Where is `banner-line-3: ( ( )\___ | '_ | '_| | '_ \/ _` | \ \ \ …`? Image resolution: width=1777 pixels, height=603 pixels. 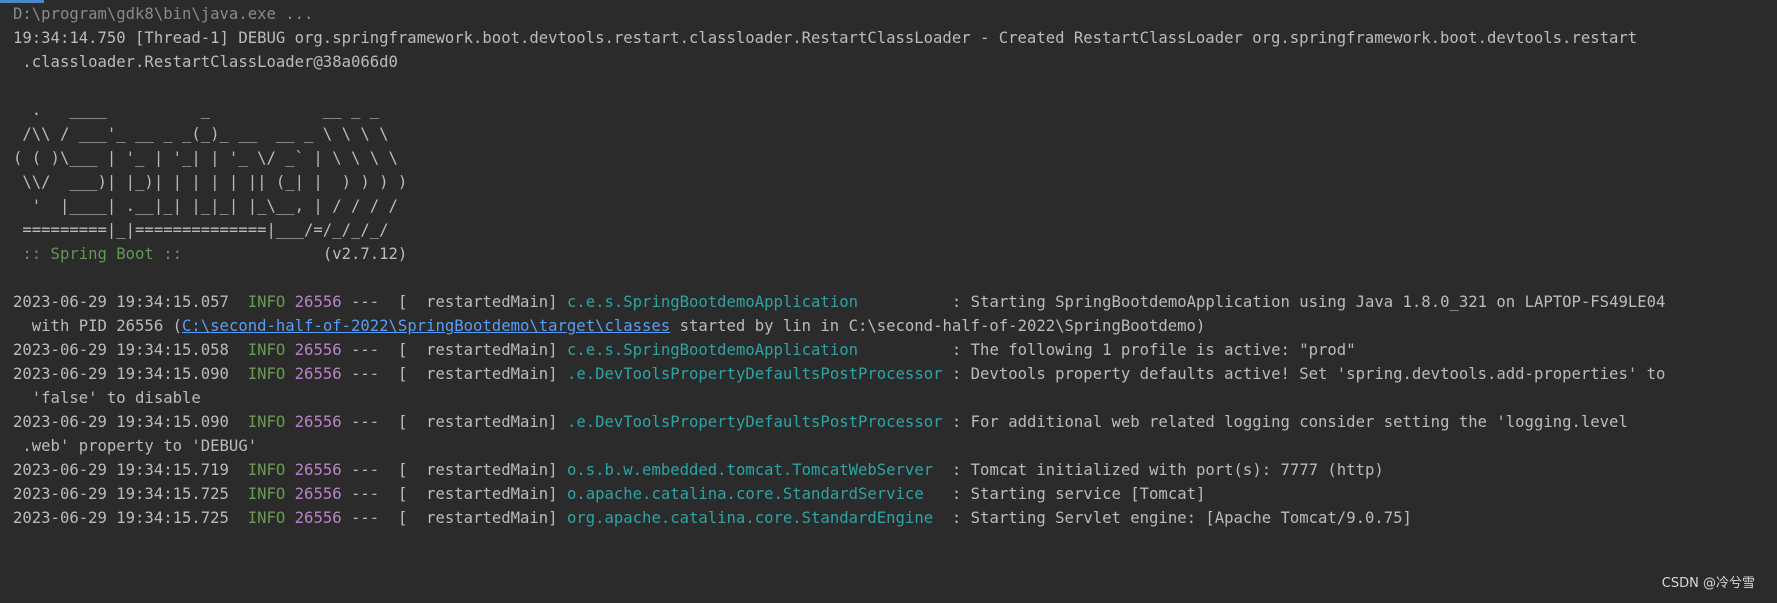 banner-line-3: ( ( )\___ | '_ | '_| | '_ \/ _` | \ \ \ … is located at coordinates (205, 158).